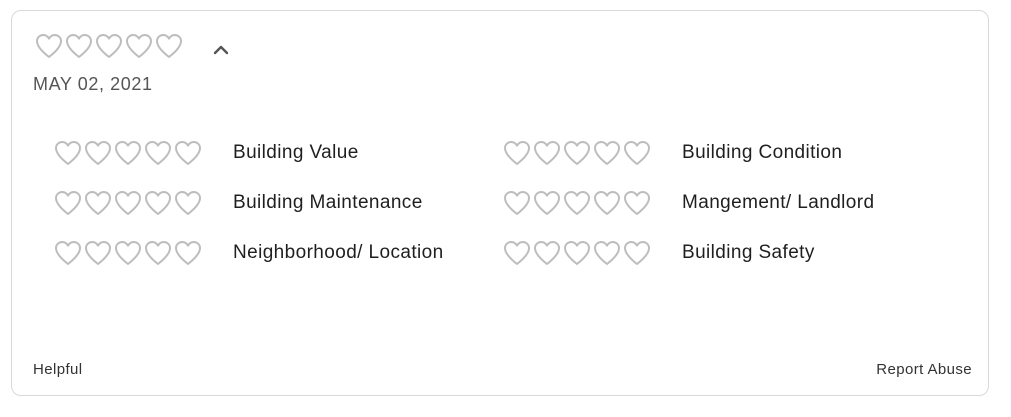  Describe the element at coordinates (924, 369) in the screenshot. I see `report-abuse-link: Report Abuse` at that location.